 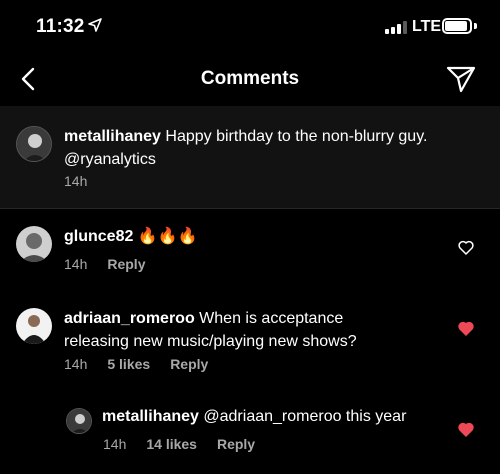 What do you see at coordinates (210, 341) in the screenshot?
I see `comment-body-line2: releasing new music/playing new shows?` at bounding box center [210, 341].